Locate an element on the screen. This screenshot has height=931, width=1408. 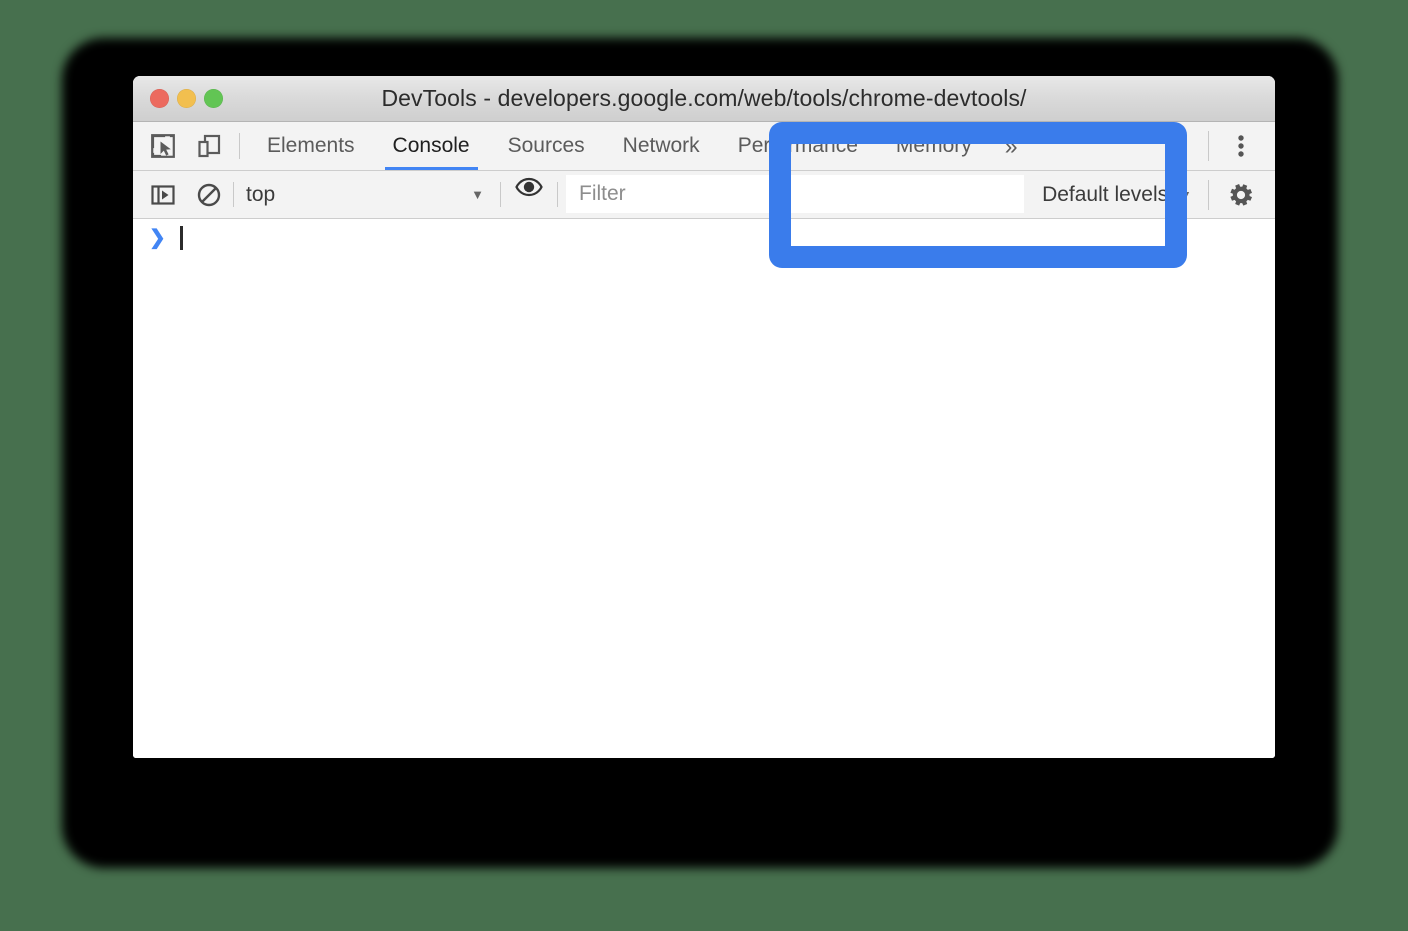
close-window-button is located at coordinates (159, 98).